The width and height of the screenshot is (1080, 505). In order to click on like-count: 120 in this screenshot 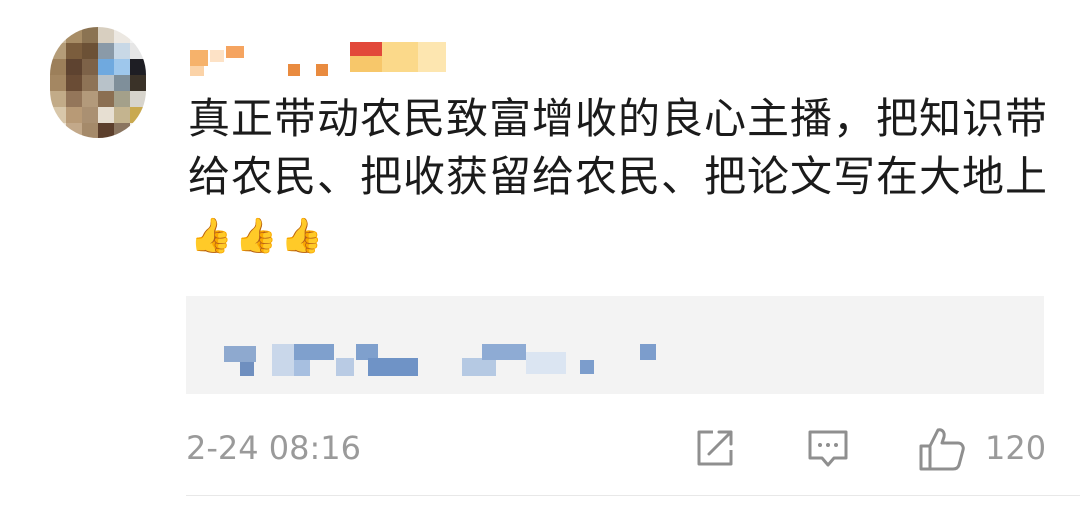, I will do `click(1016, 448)`.